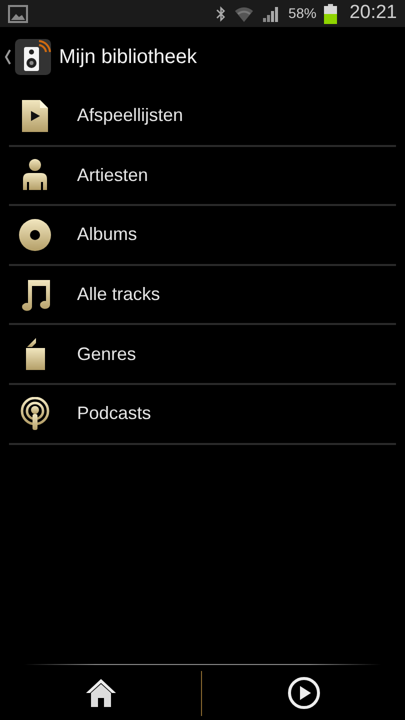  Describe the element at coordinates (35, 354) in the screenshot. I see `folded-card-icon` at that location.